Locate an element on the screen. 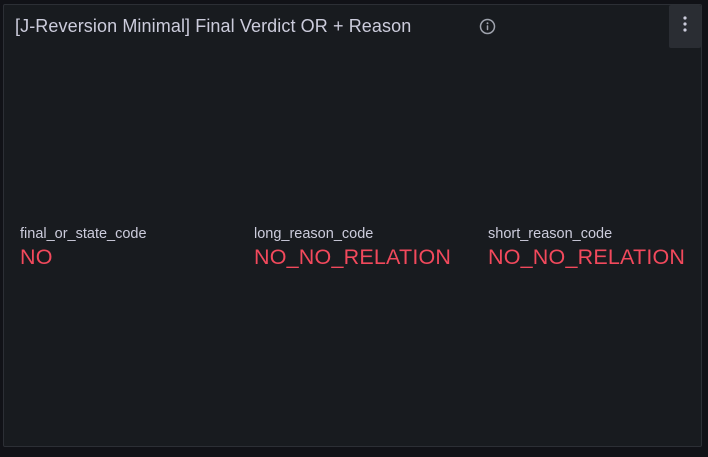  kebab-menu-icon is located at coordinates (685, 26).